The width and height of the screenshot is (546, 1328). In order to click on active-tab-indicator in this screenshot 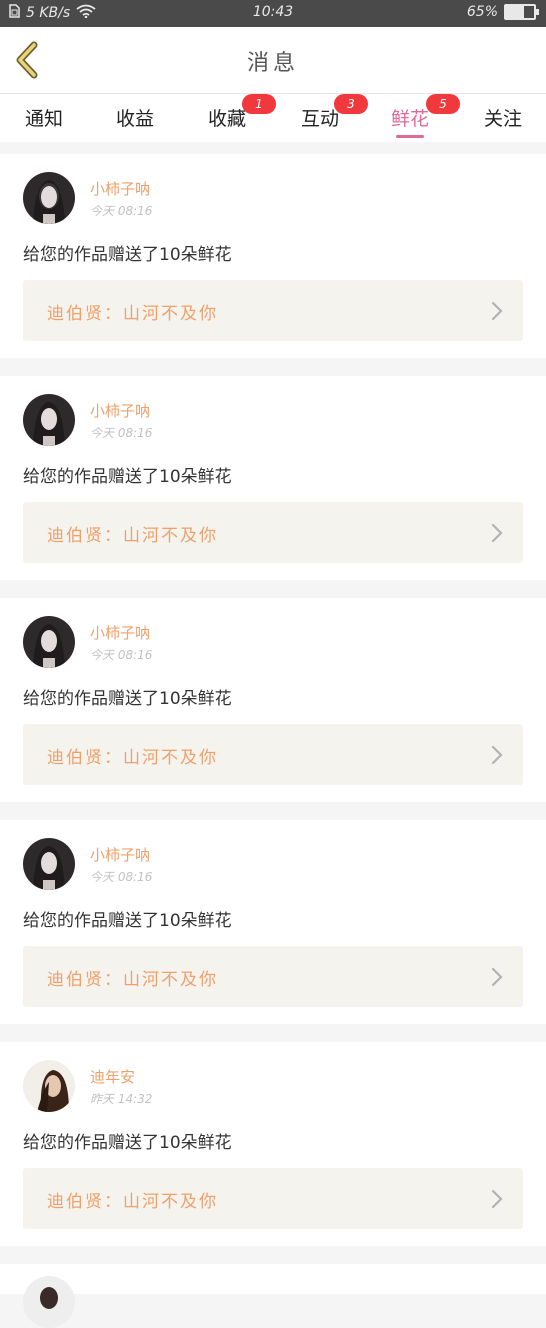, I will do `click(410, 136)`.